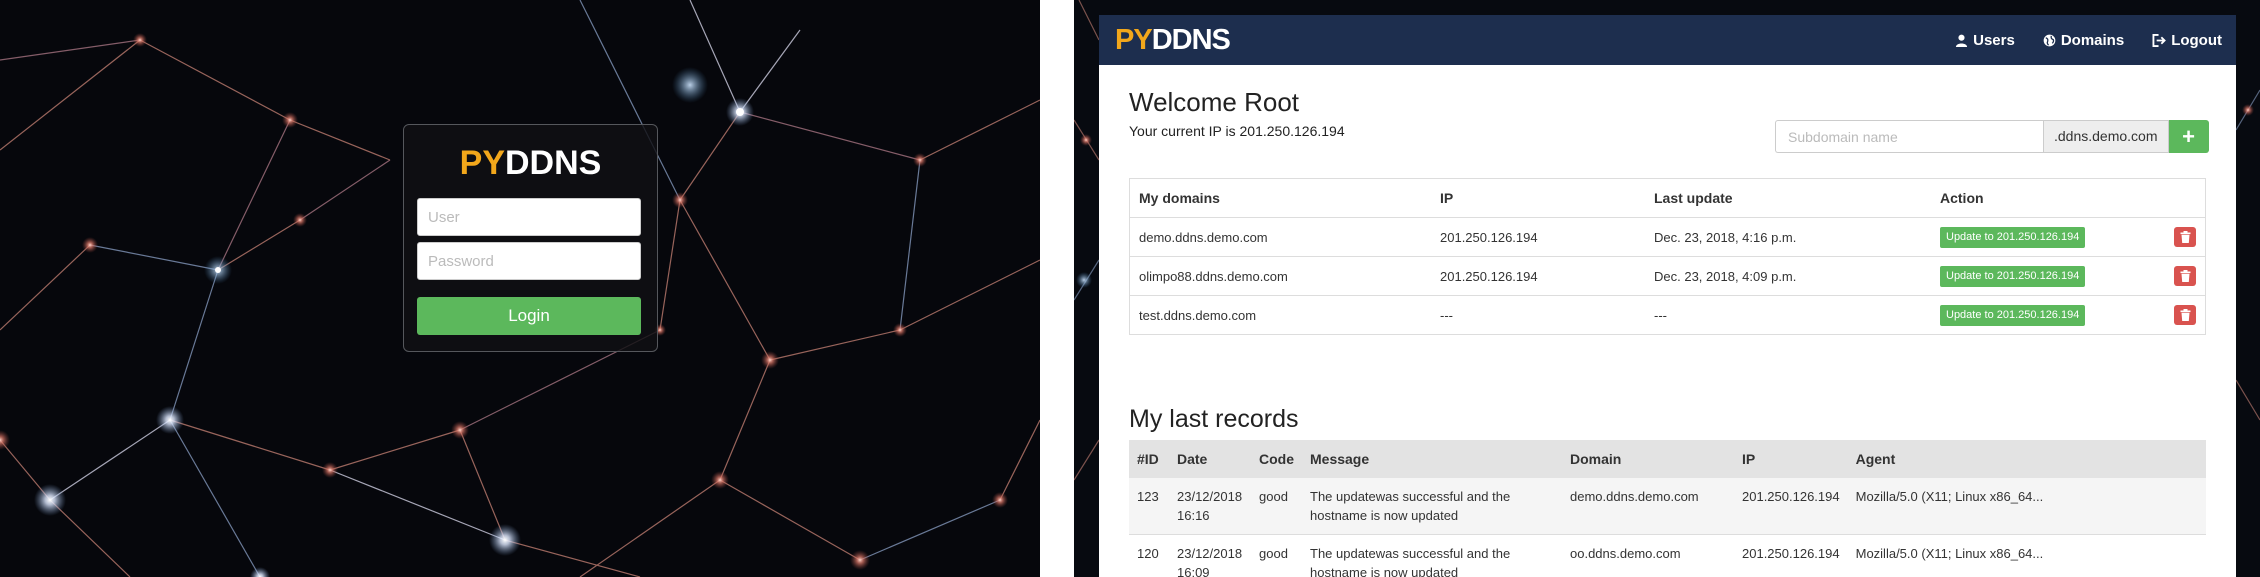  I want to click on subdomain-input, so click(1909, 136).